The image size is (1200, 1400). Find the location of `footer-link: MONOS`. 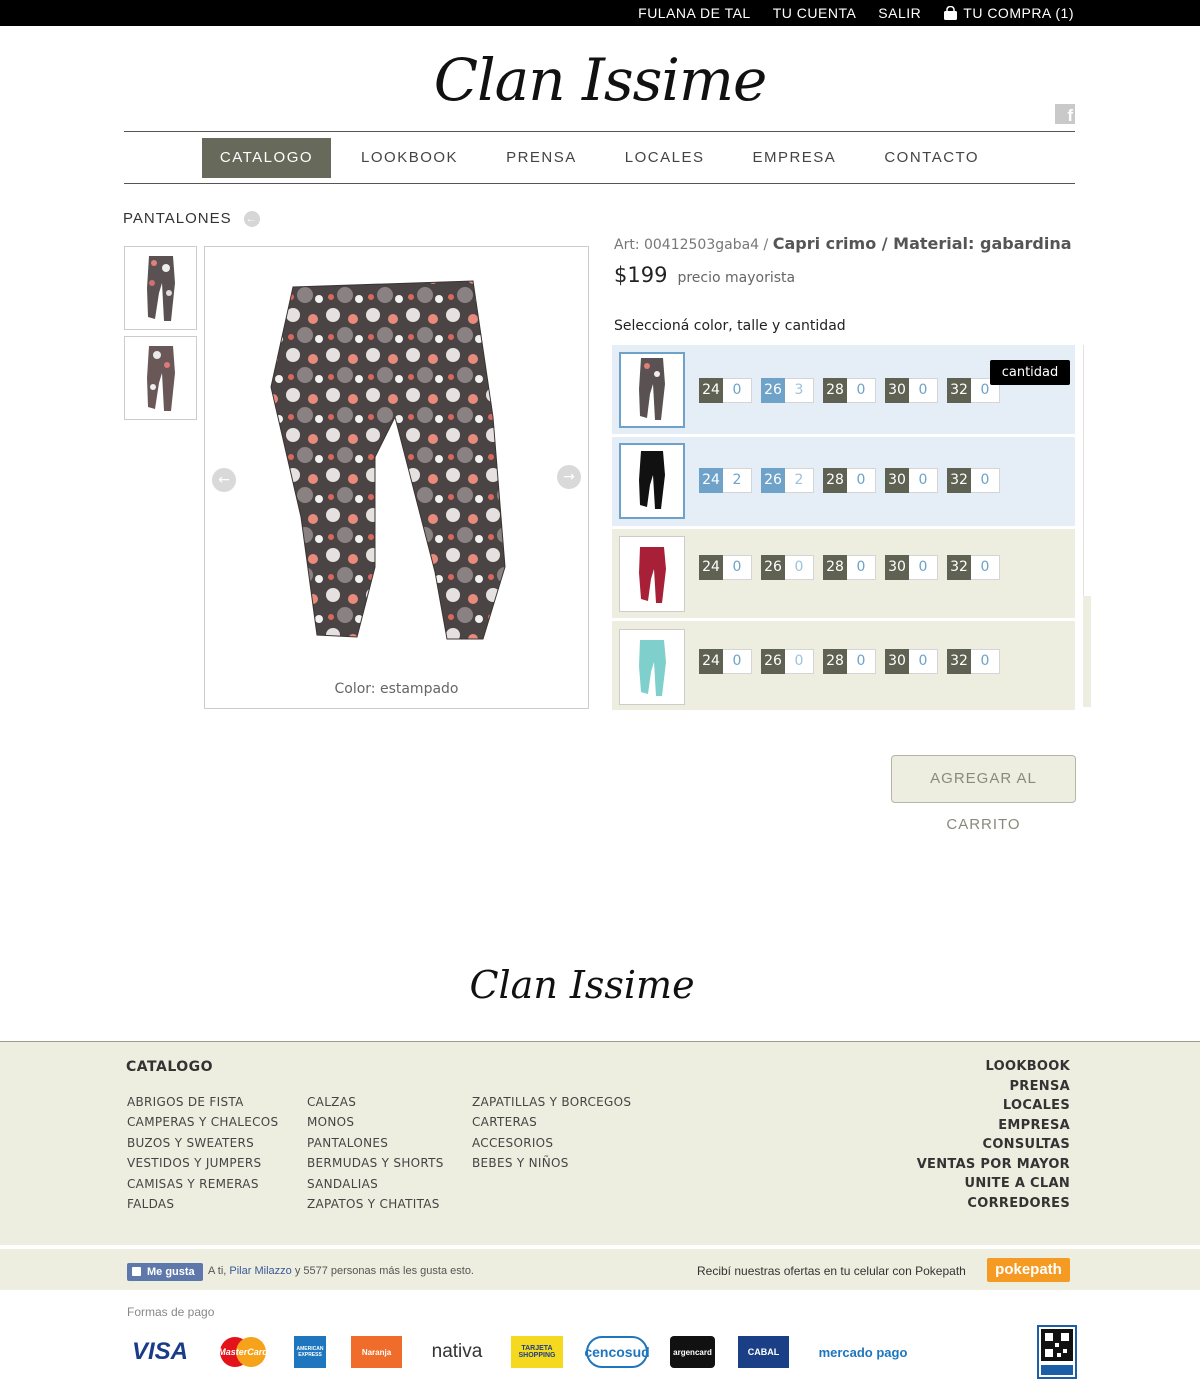

footer-link: MONOS is located at coordinates (375, 1125).